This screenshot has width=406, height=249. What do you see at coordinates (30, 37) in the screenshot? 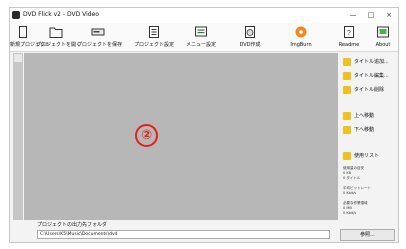
I see `new-project-button: 新規プロジェクト` at bounding box center [30, 37].